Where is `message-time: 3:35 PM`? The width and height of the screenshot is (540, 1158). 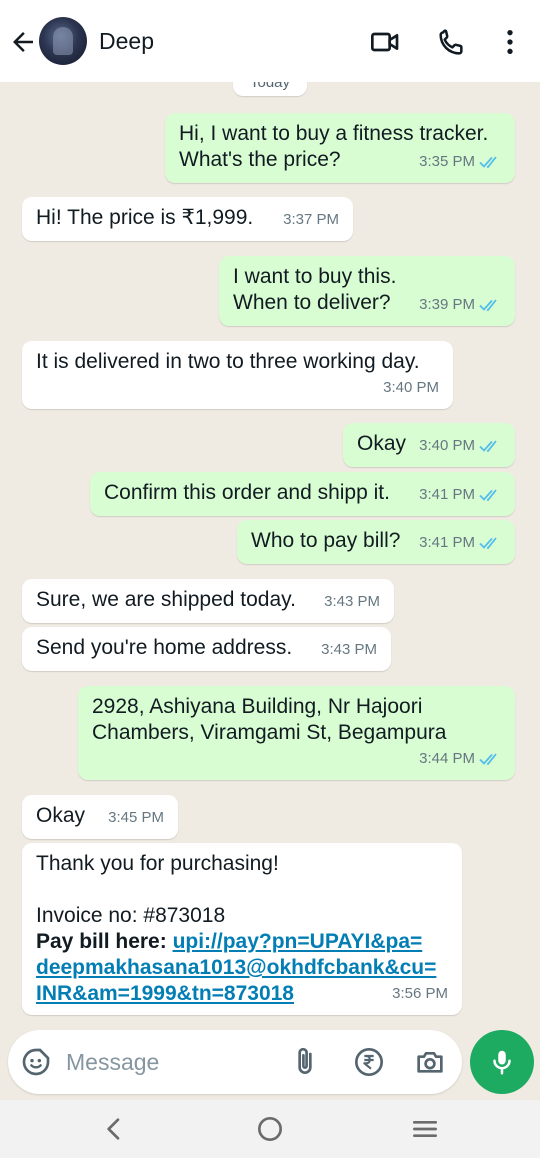 message-time: 3:35 PM is located at coordinates (447, 161).